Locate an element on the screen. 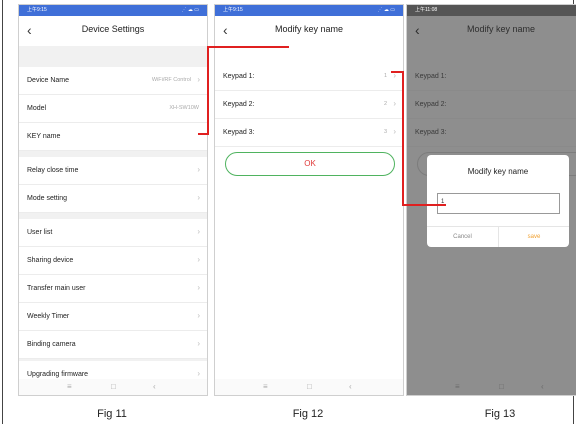 The height and width of the screenshot is (424, 576). row-value: 3 is located at coordinates (385, 132).